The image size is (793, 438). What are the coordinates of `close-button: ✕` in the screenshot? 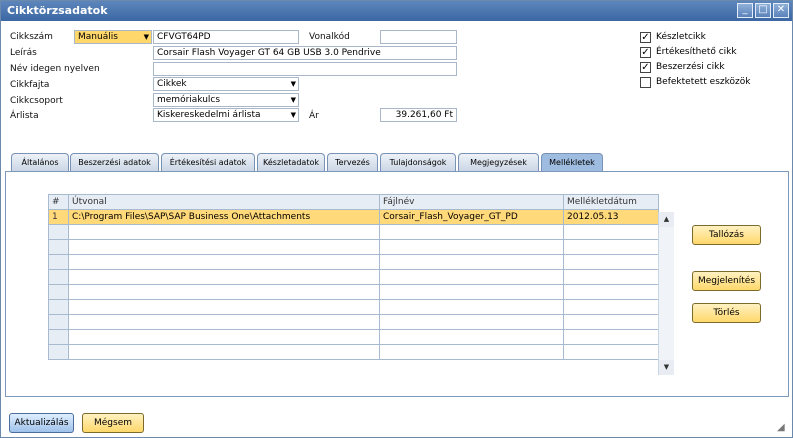 It's located at (781, 10).